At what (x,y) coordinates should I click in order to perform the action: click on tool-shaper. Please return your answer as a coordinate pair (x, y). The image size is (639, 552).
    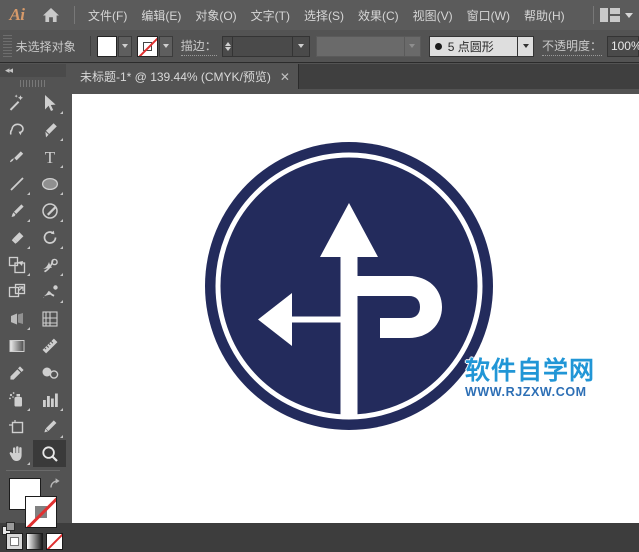
    Looking at the image, I should click on (49, 210).